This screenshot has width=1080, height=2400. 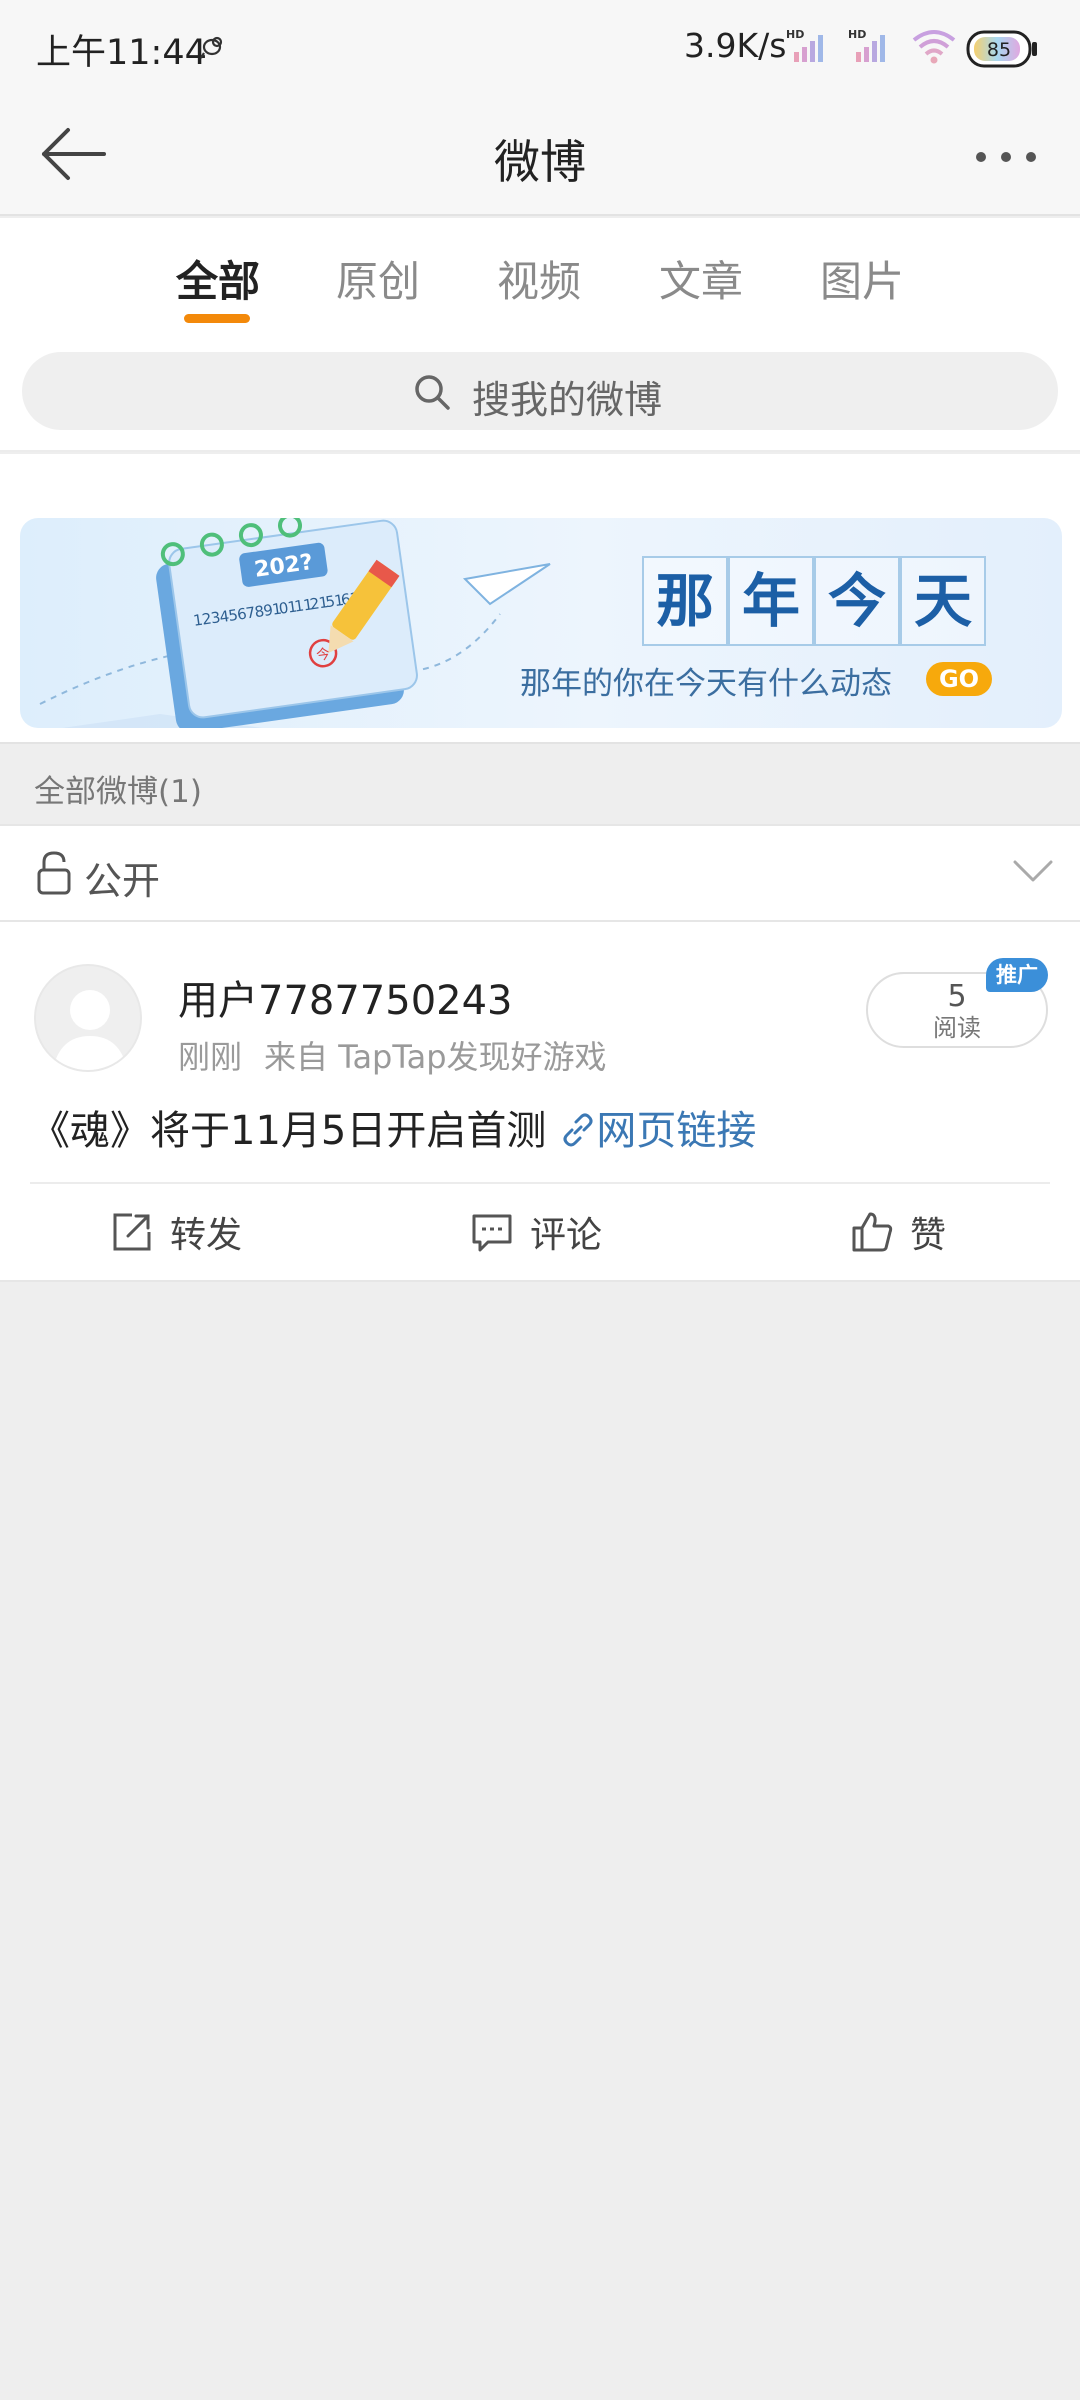 I want to click on wifi-icon, so click(x=934, y=47).